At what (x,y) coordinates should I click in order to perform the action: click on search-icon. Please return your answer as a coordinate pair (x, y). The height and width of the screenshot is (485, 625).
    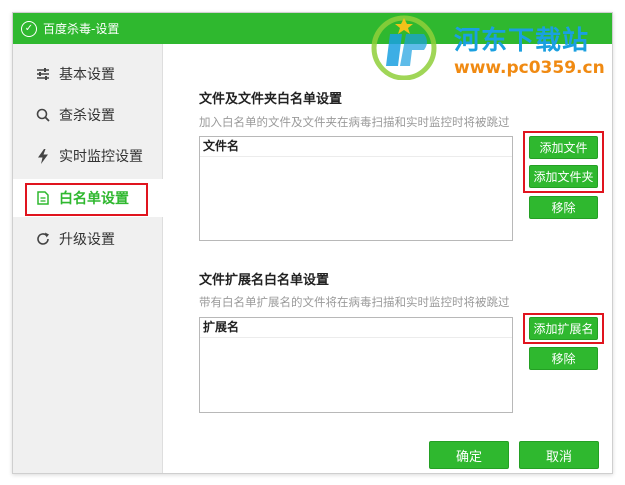
    Looking at the image, I should click on (43, 115).